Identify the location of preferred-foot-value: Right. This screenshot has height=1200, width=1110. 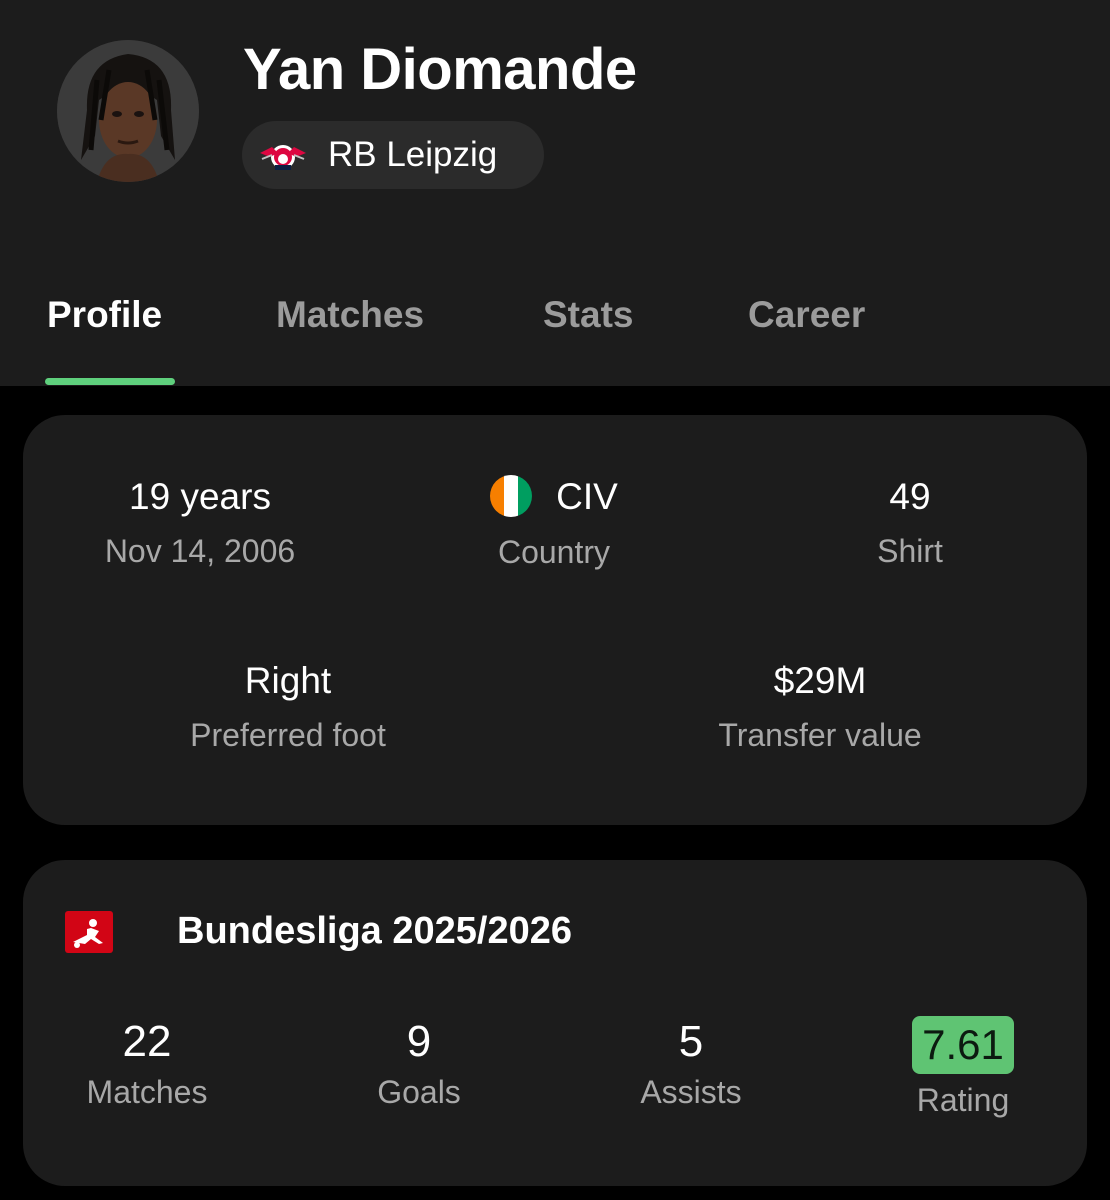
(288, 680).